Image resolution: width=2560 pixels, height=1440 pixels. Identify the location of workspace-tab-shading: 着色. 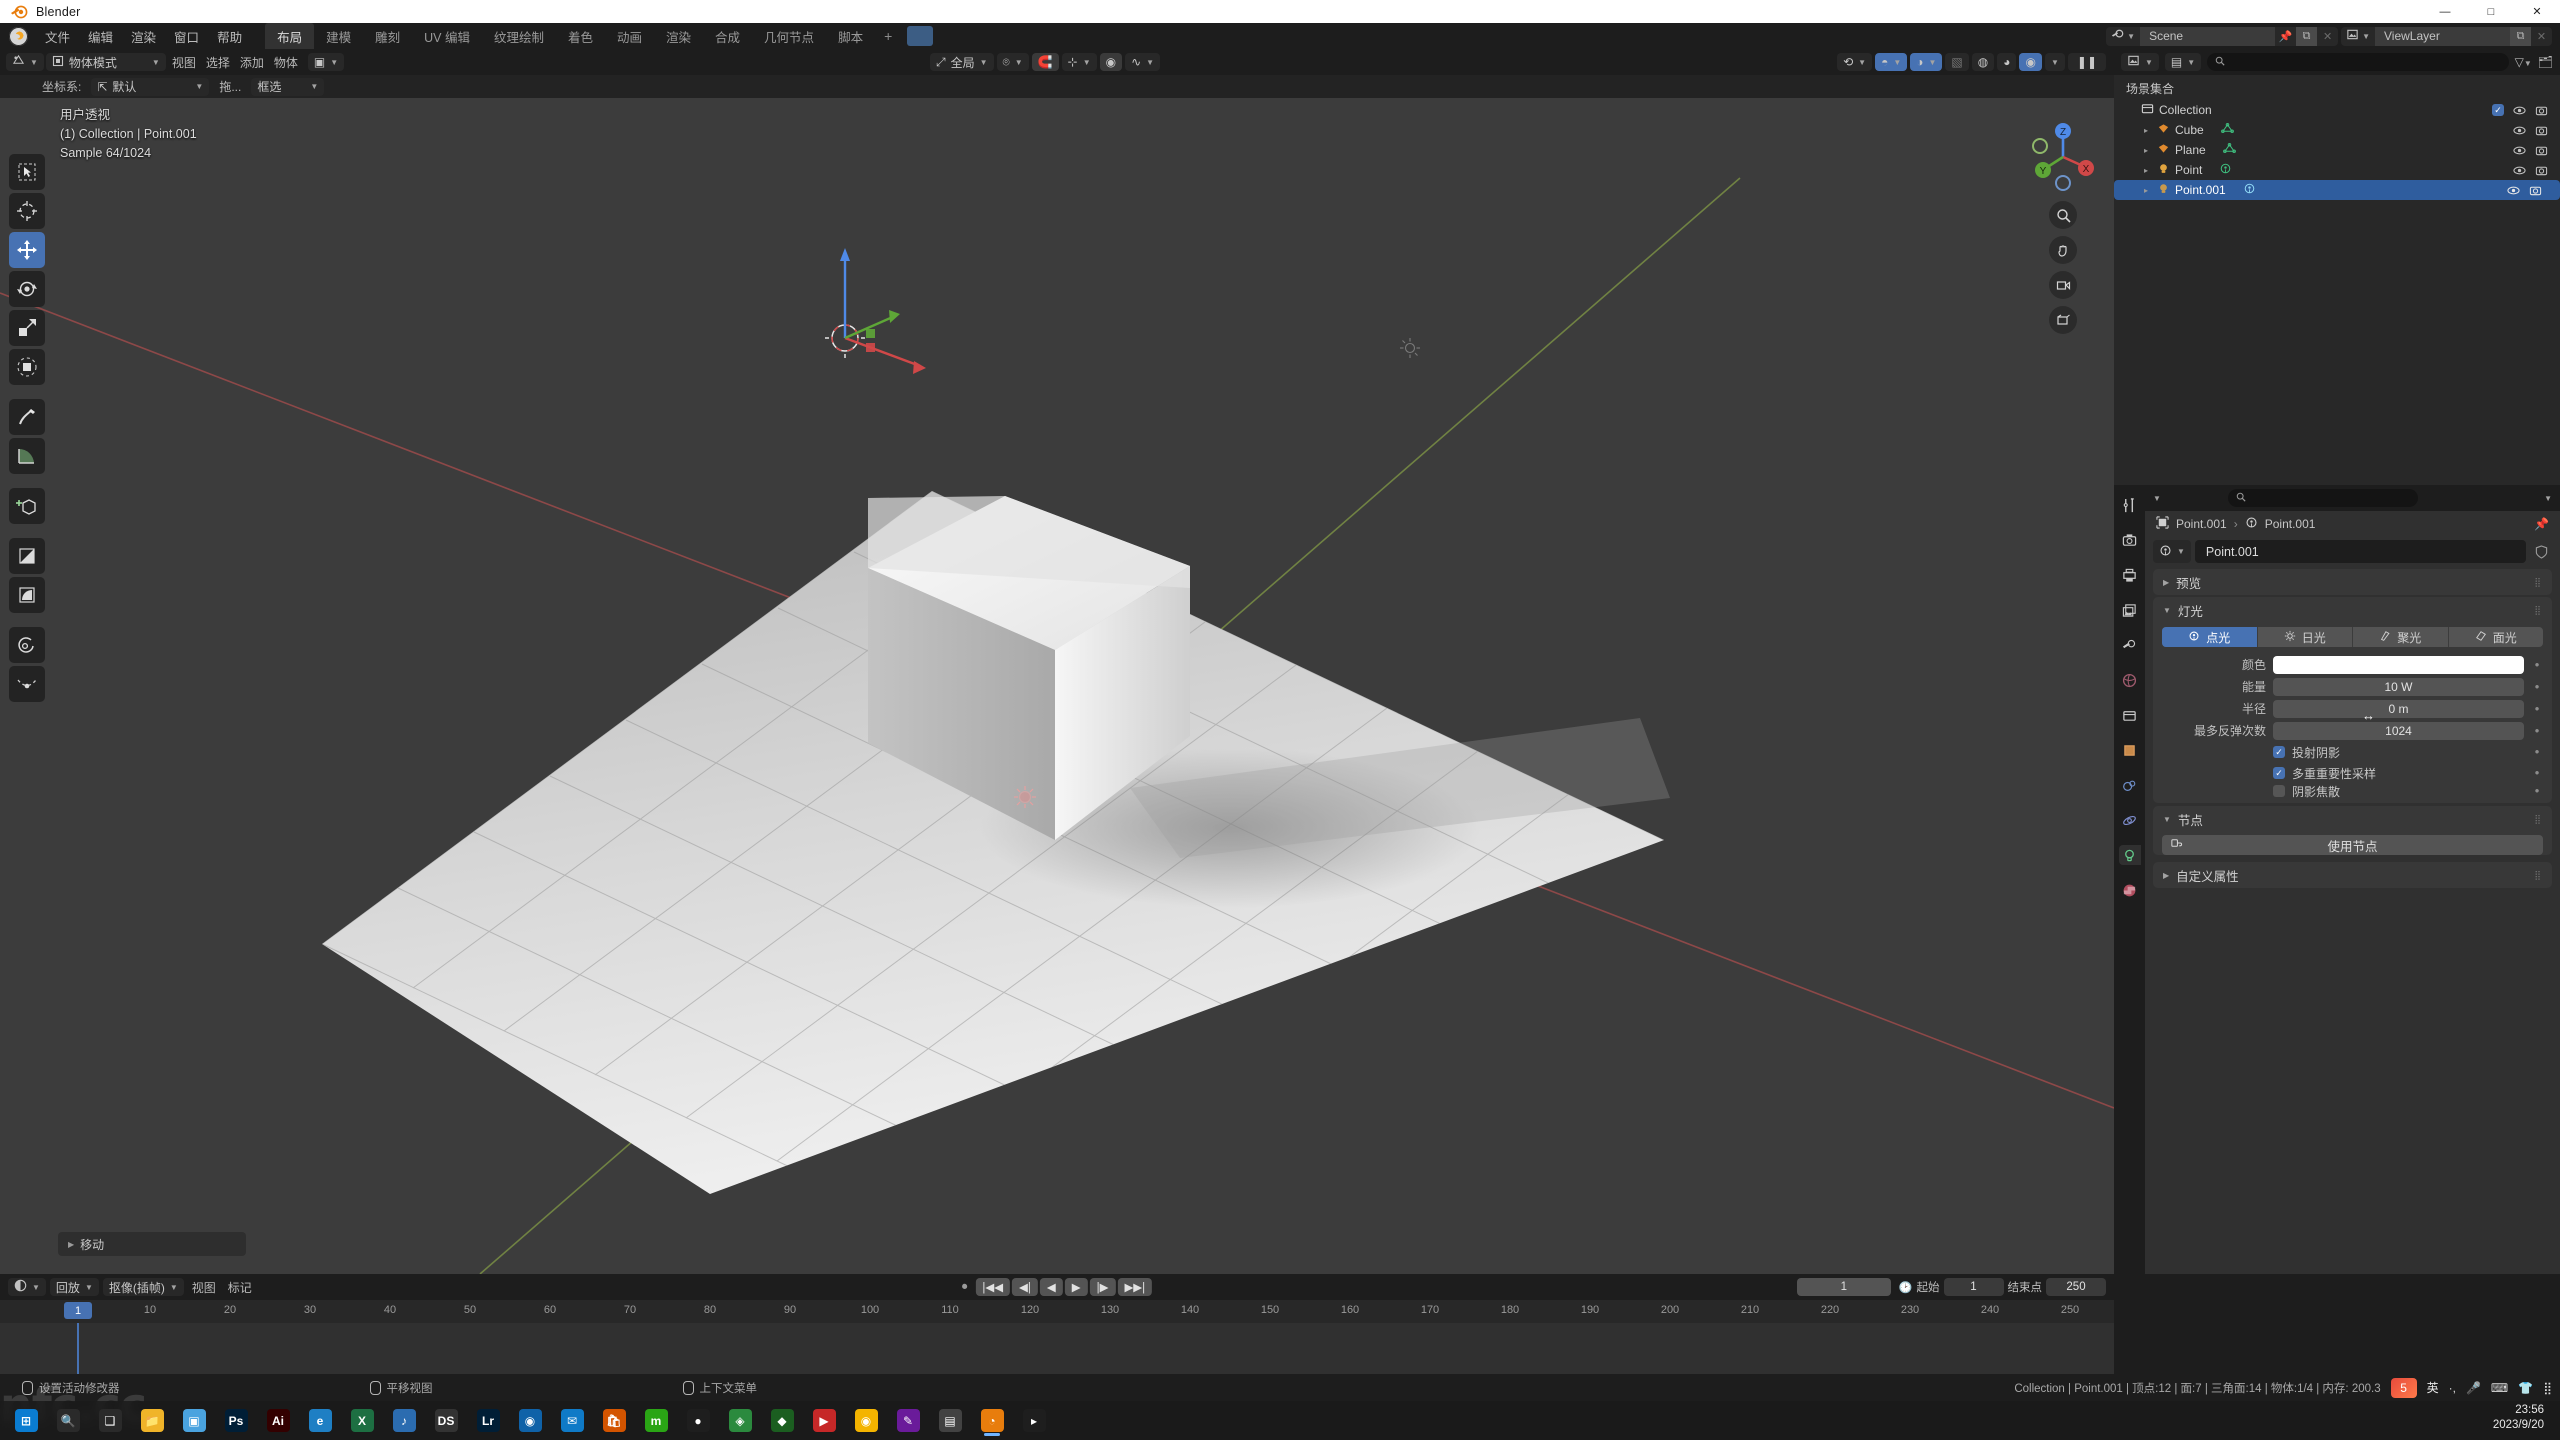
(580, 36).